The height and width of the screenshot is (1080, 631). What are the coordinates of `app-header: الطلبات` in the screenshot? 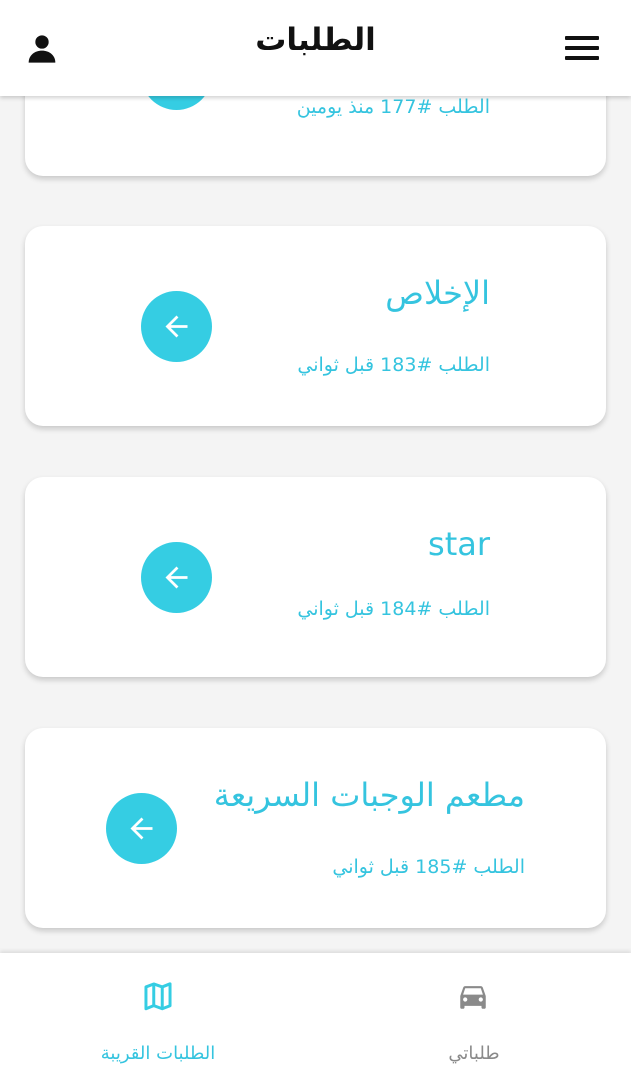 It's located at (315, 48).